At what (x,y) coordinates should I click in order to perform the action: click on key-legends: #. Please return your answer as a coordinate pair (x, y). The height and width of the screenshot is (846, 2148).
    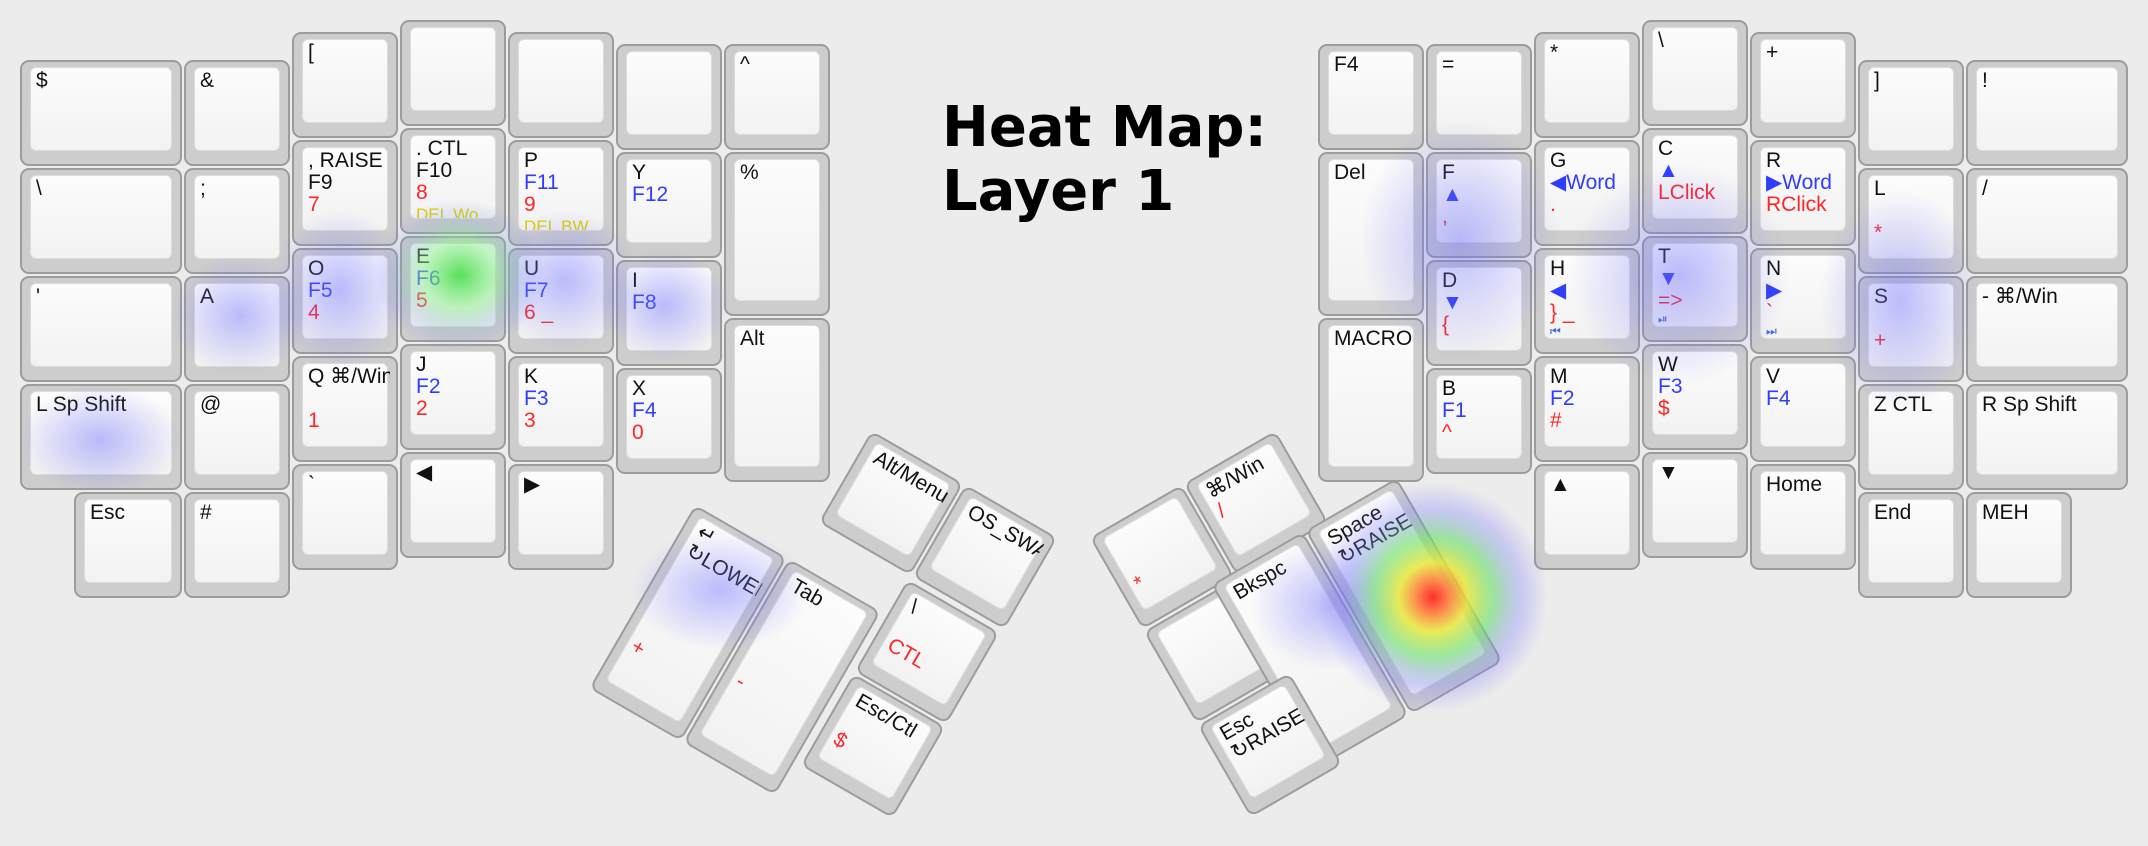
    Looking at the image, I should click on (241, 542).